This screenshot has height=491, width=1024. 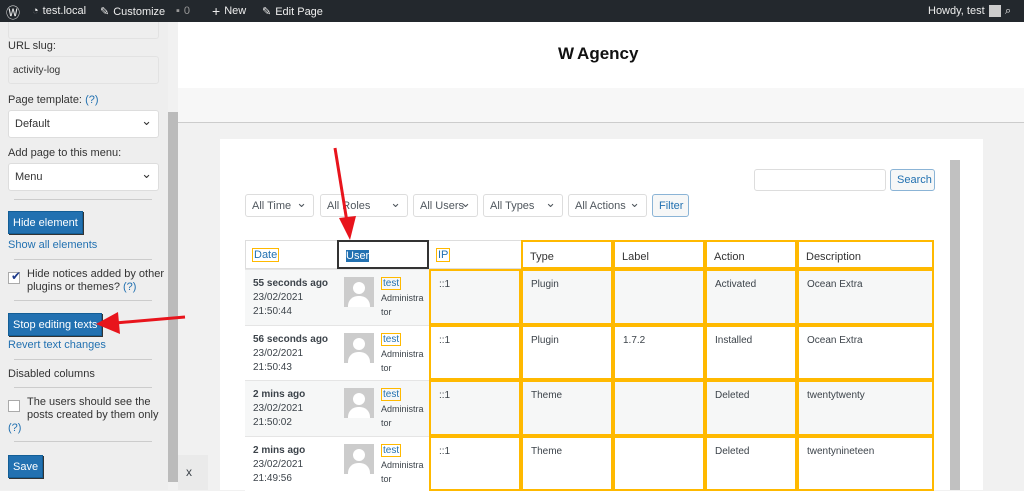 I want to click on users-filter-select: All Users, so click(x=445, y=205).